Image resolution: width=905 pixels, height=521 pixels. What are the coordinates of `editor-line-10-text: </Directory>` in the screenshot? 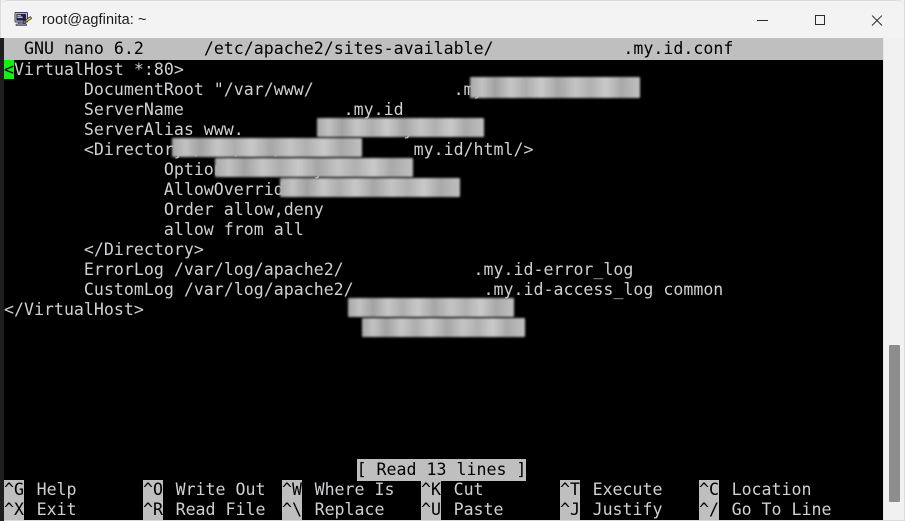 It's located at (104, 249).